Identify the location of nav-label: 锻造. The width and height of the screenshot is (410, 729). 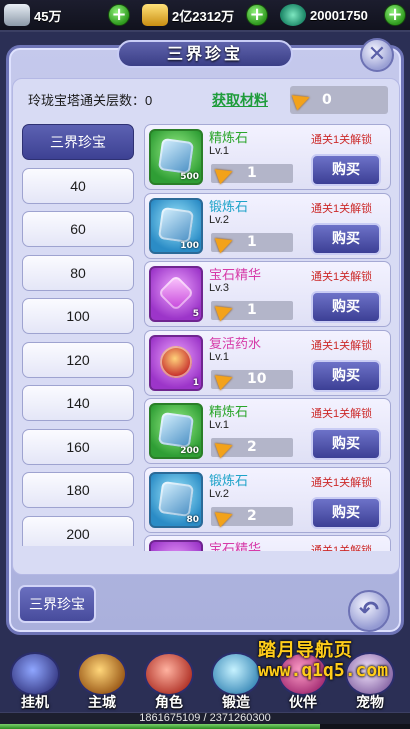
(236, 703).